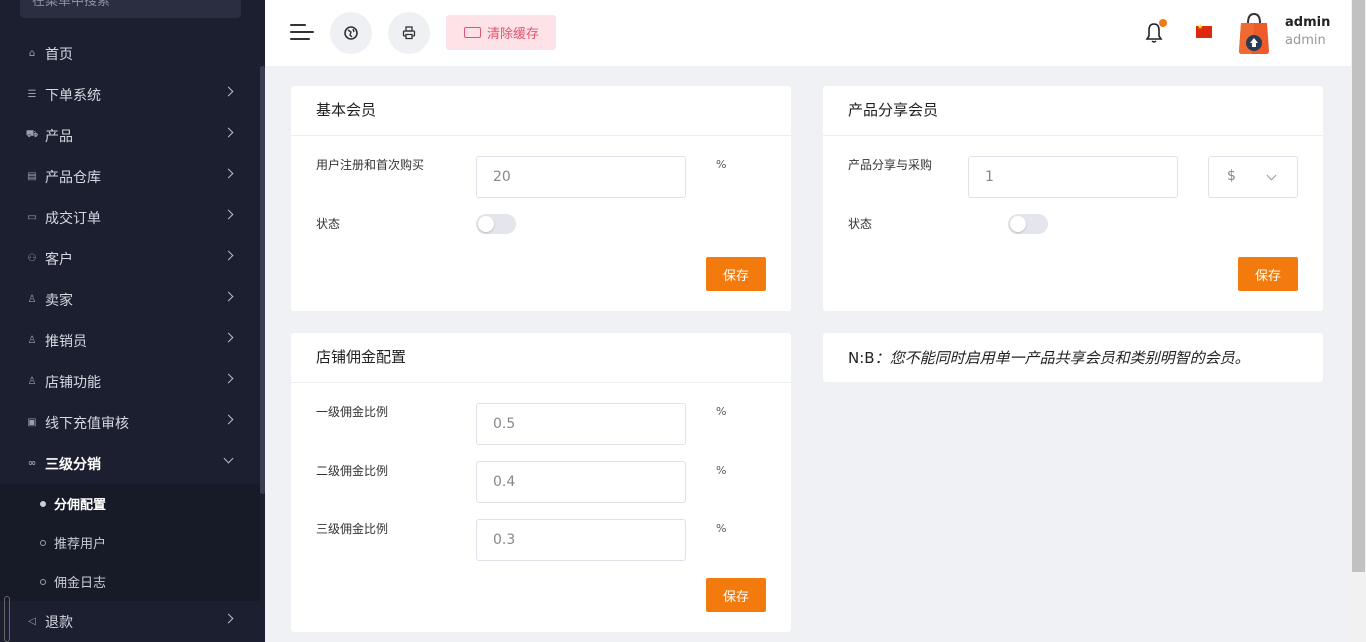 Image resolution: width=1366 pixels, height=642 pixels. I want to click on globe-icon, so click(351, 33).